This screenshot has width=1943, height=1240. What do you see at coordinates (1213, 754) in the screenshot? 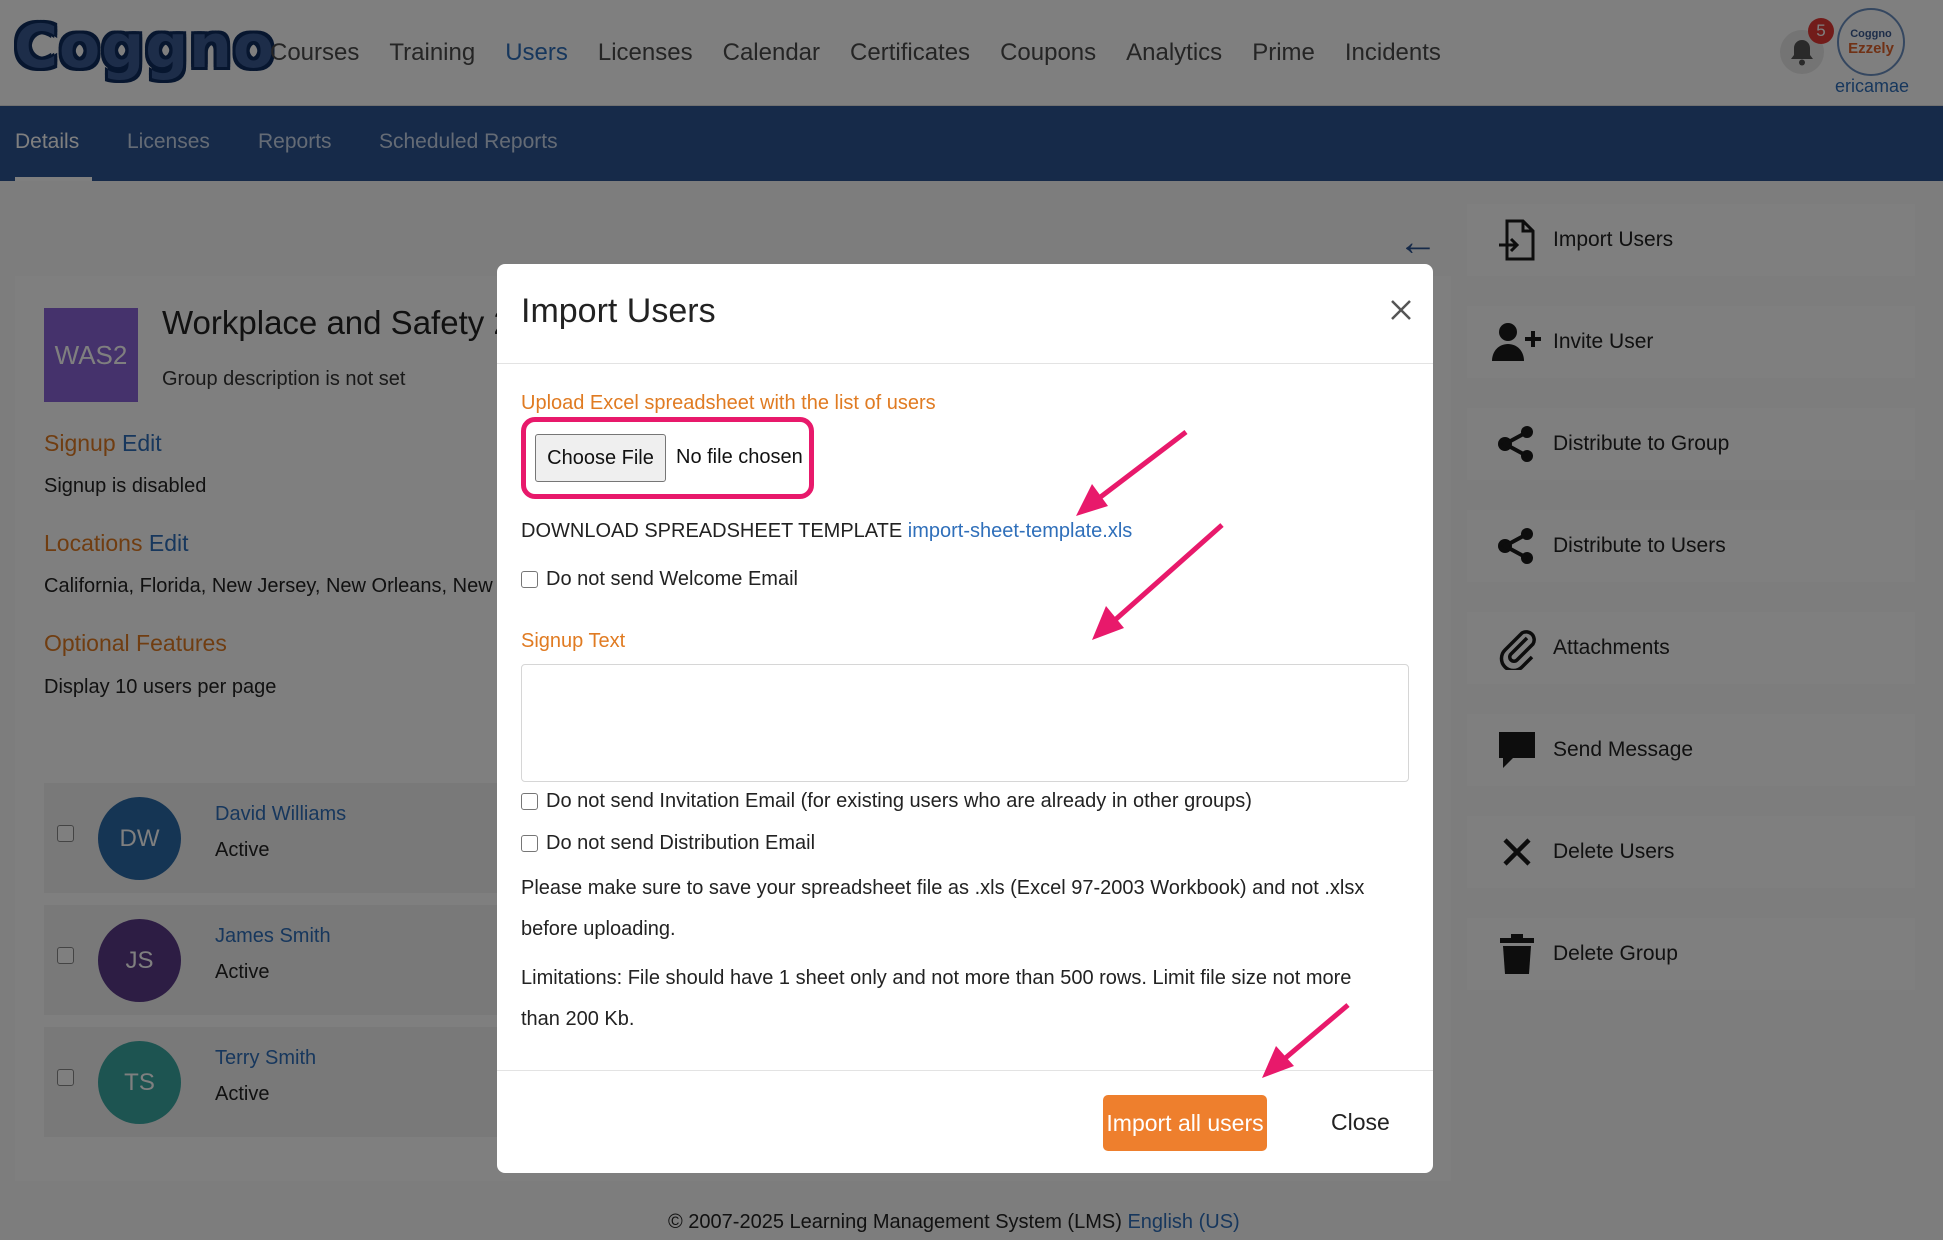
I see `annotation-arrows` at bounding box center [1213, 754].